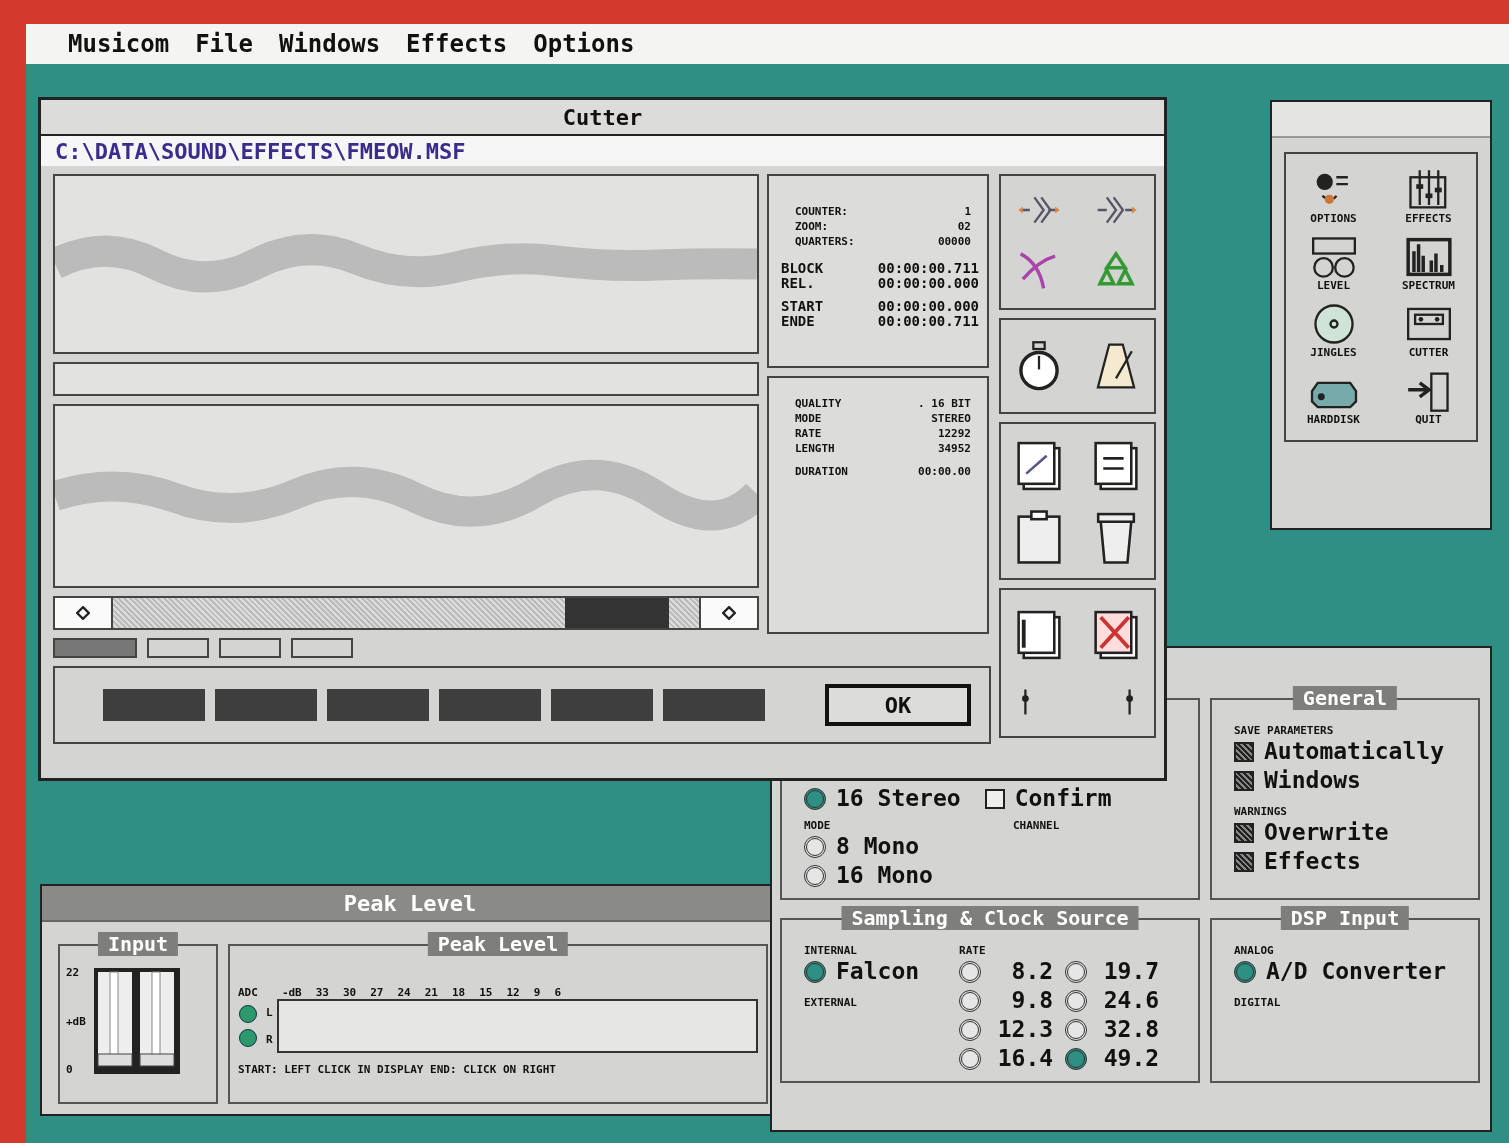 The image size is (1509, 1143). Describe the element at coordinates (815, 448) in the screenshot. I see `info-label: LENGTH` at that location.